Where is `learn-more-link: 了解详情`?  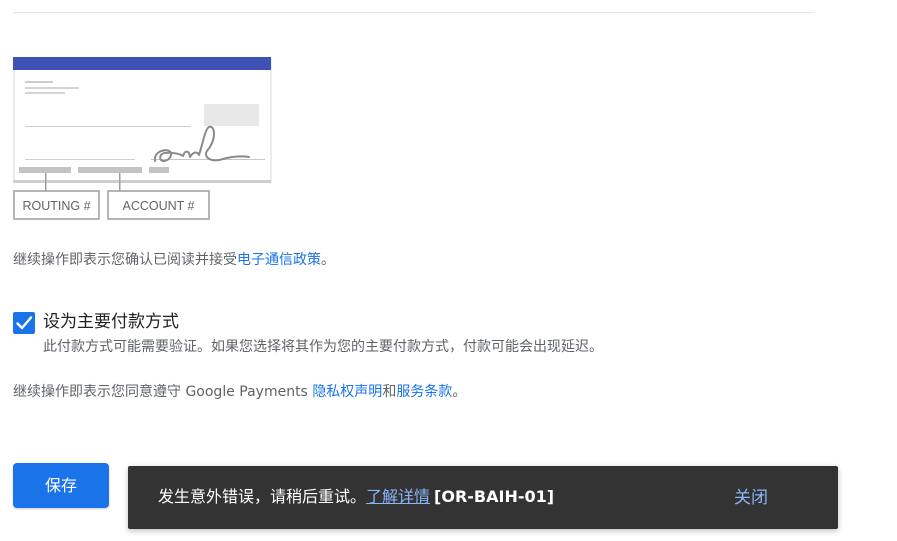
learn-more-link: 了解详情 is located at coordinates (398, 496).